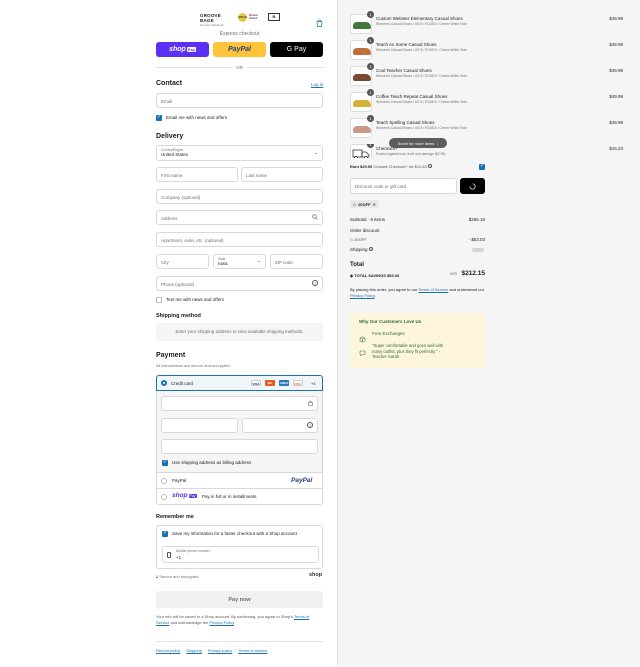  Describe the element at coordinates (239, 599) in the screenshot. I see `pay-now-button: Pay now` at that location.